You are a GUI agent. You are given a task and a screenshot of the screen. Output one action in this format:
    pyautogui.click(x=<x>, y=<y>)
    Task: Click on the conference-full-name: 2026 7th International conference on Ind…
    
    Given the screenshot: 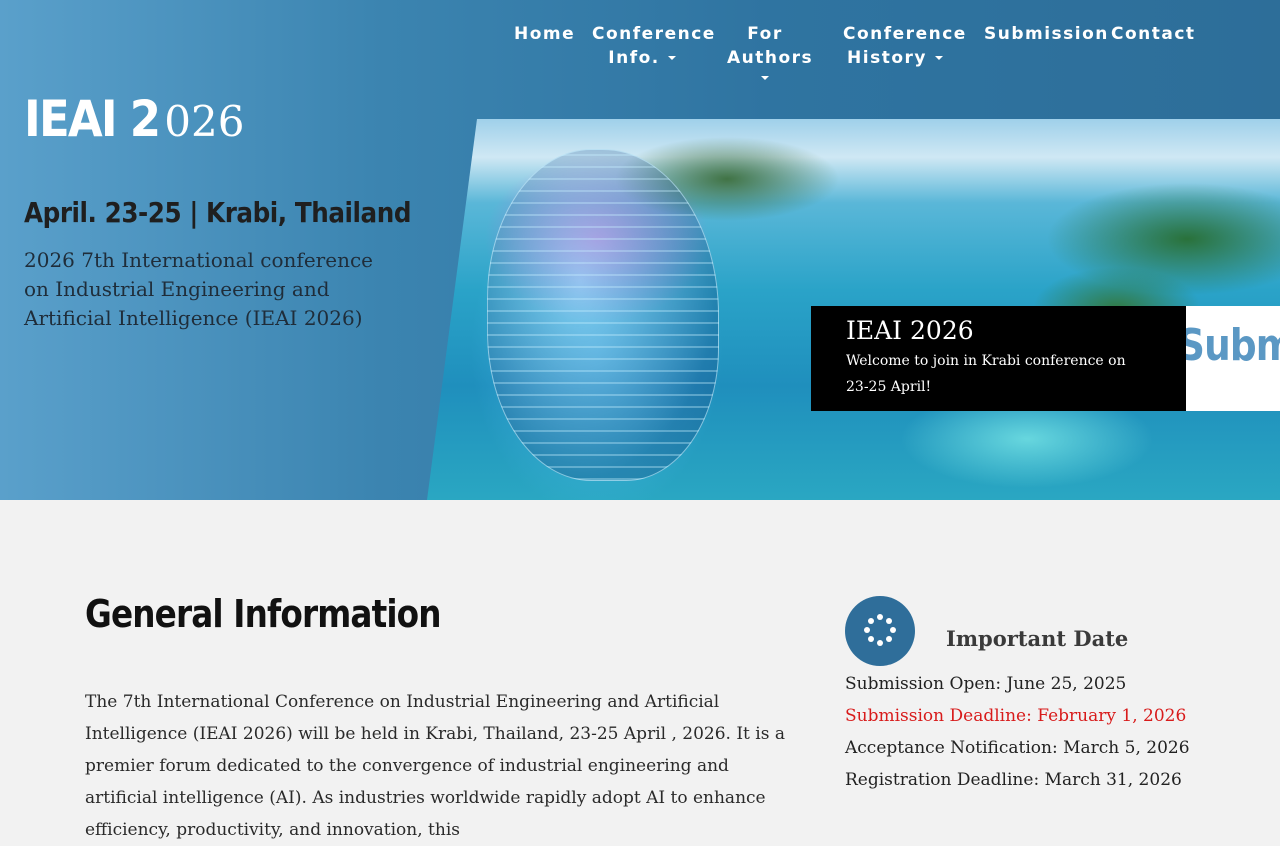 What is the action you would take?
    pyautogui.click(x=198, y=289)
    